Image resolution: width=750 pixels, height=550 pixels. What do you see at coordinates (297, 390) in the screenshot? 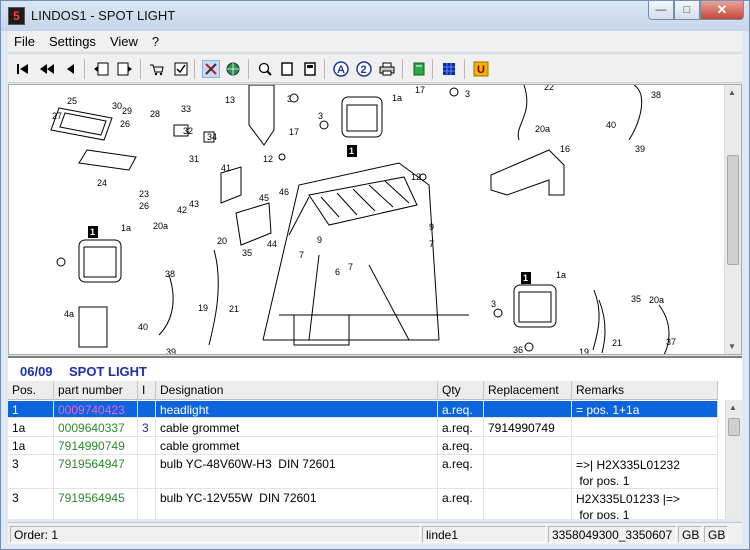
I see `column-header-designation: Designation` at bounding box center [297, 390].